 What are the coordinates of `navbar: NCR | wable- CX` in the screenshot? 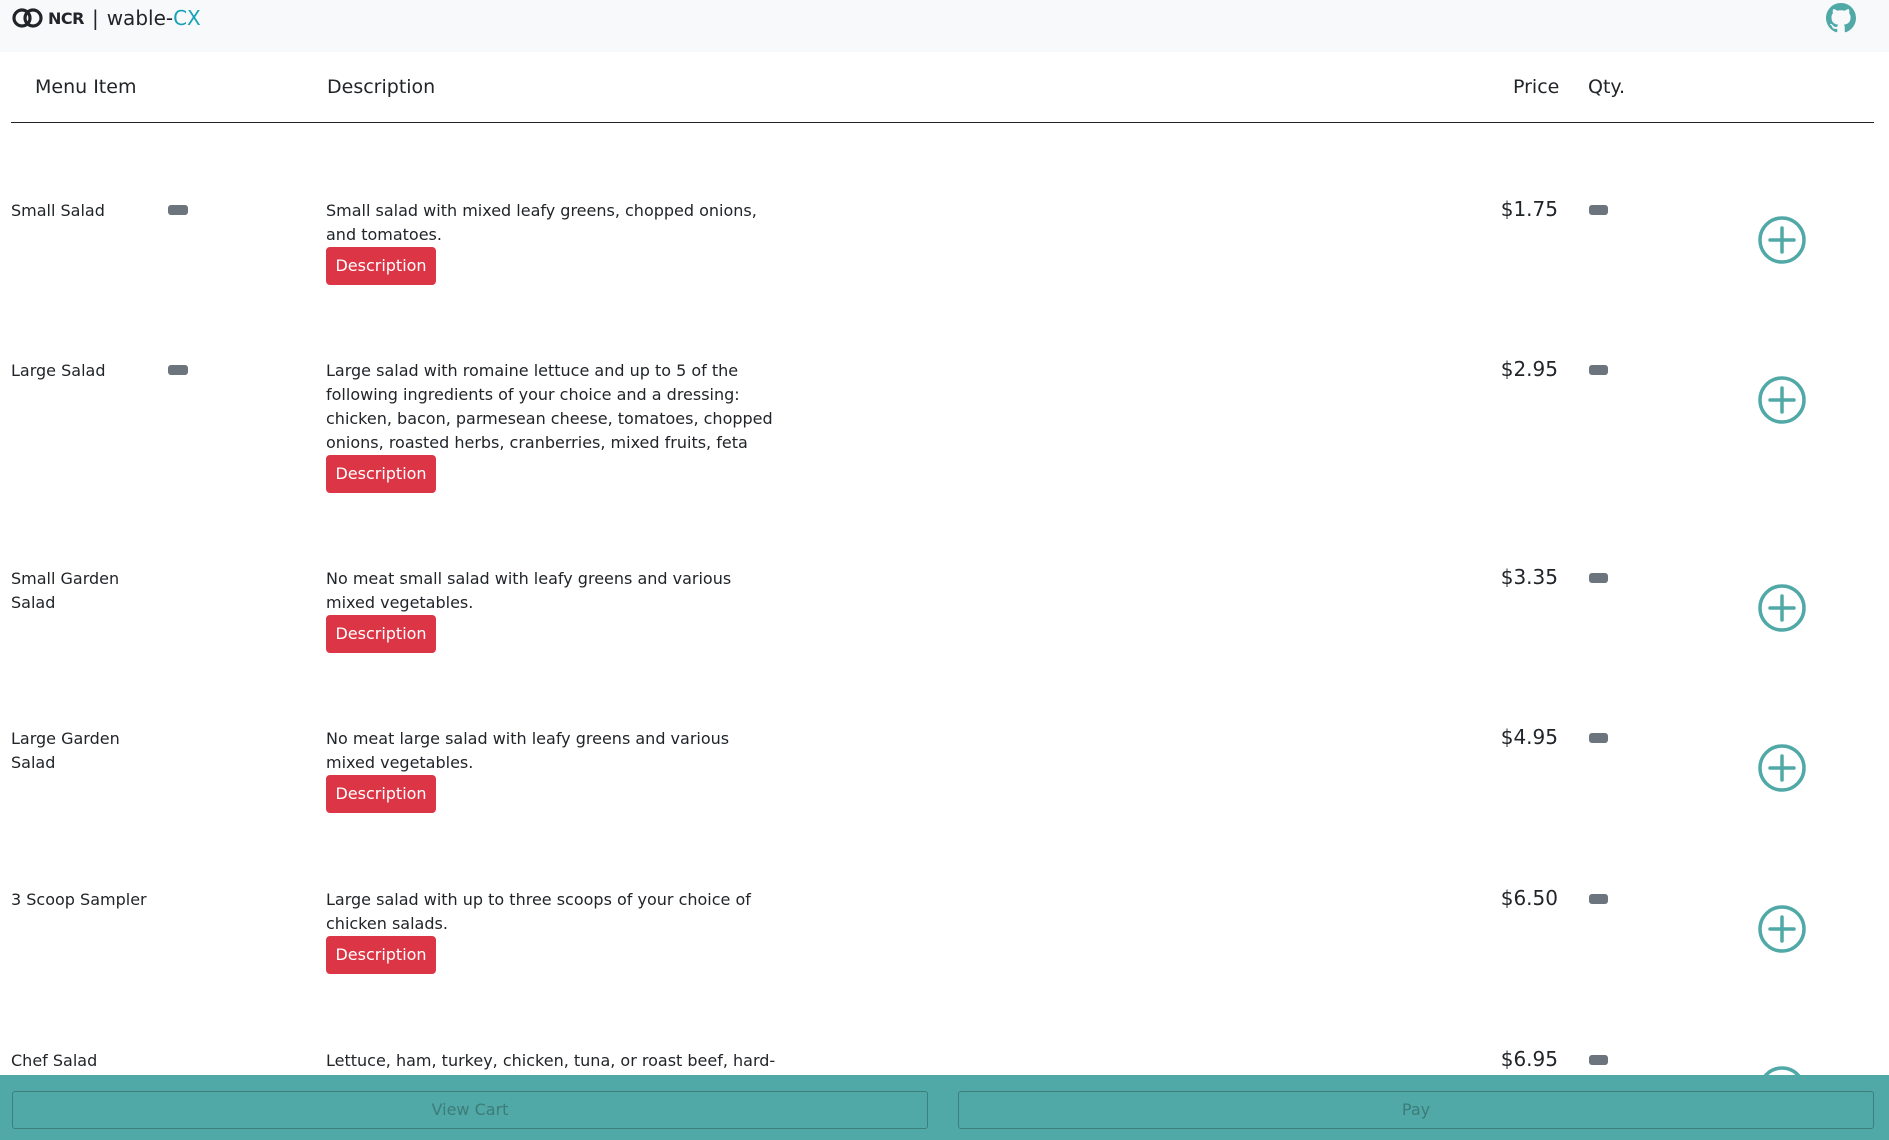 It's located at (944, 26).